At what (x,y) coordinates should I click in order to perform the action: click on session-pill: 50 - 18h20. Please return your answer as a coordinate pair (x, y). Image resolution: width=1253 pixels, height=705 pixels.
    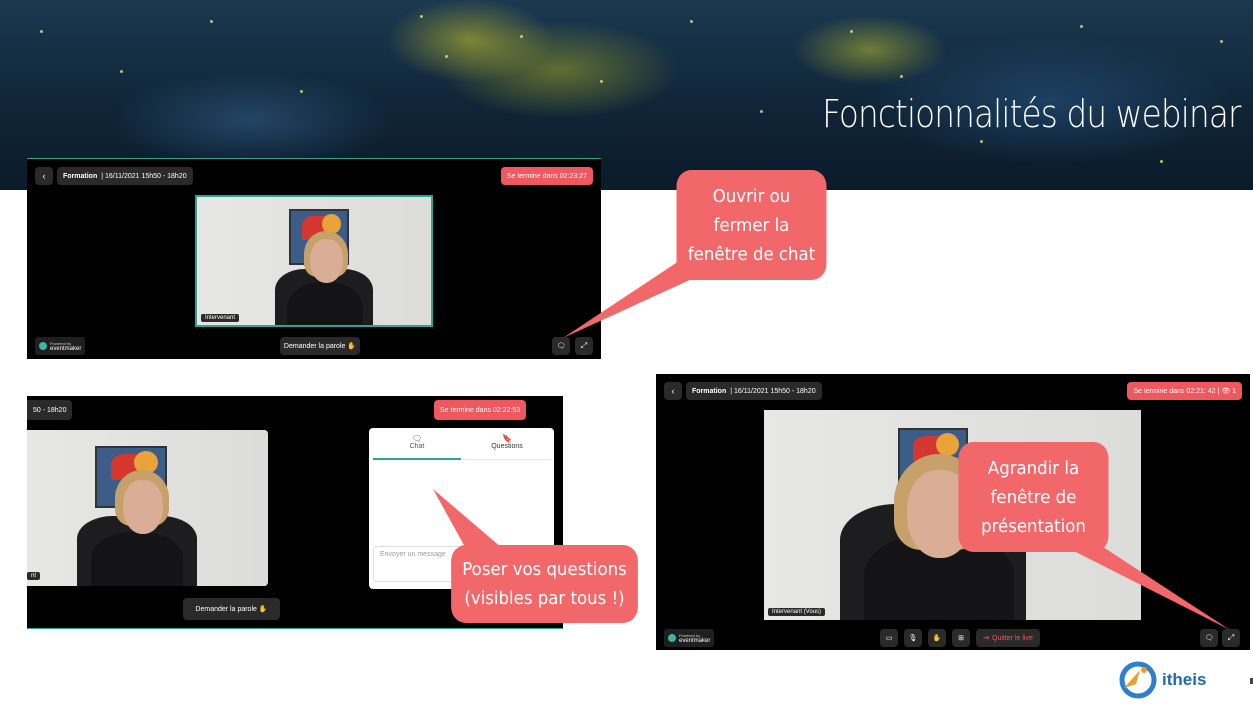
    Looking at the image, I should click on (50, 410).